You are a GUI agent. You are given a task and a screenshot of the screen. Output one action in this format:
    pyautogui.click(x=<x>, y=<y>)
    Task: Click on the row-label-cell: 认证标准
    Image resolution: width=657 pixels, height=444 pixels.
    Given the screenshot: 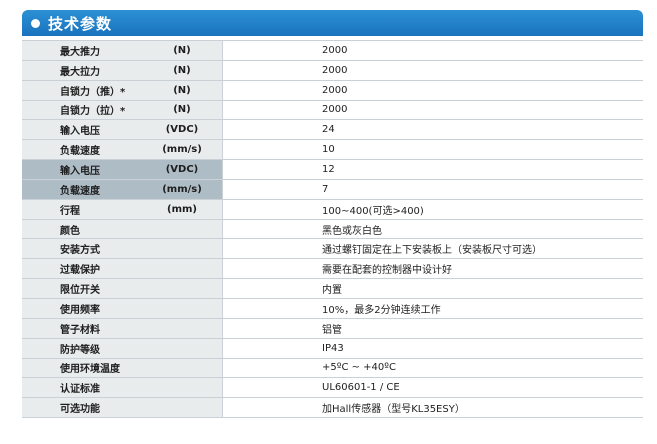 What is the action you would take?
    pyautogui.click(x=122, y=388)
    